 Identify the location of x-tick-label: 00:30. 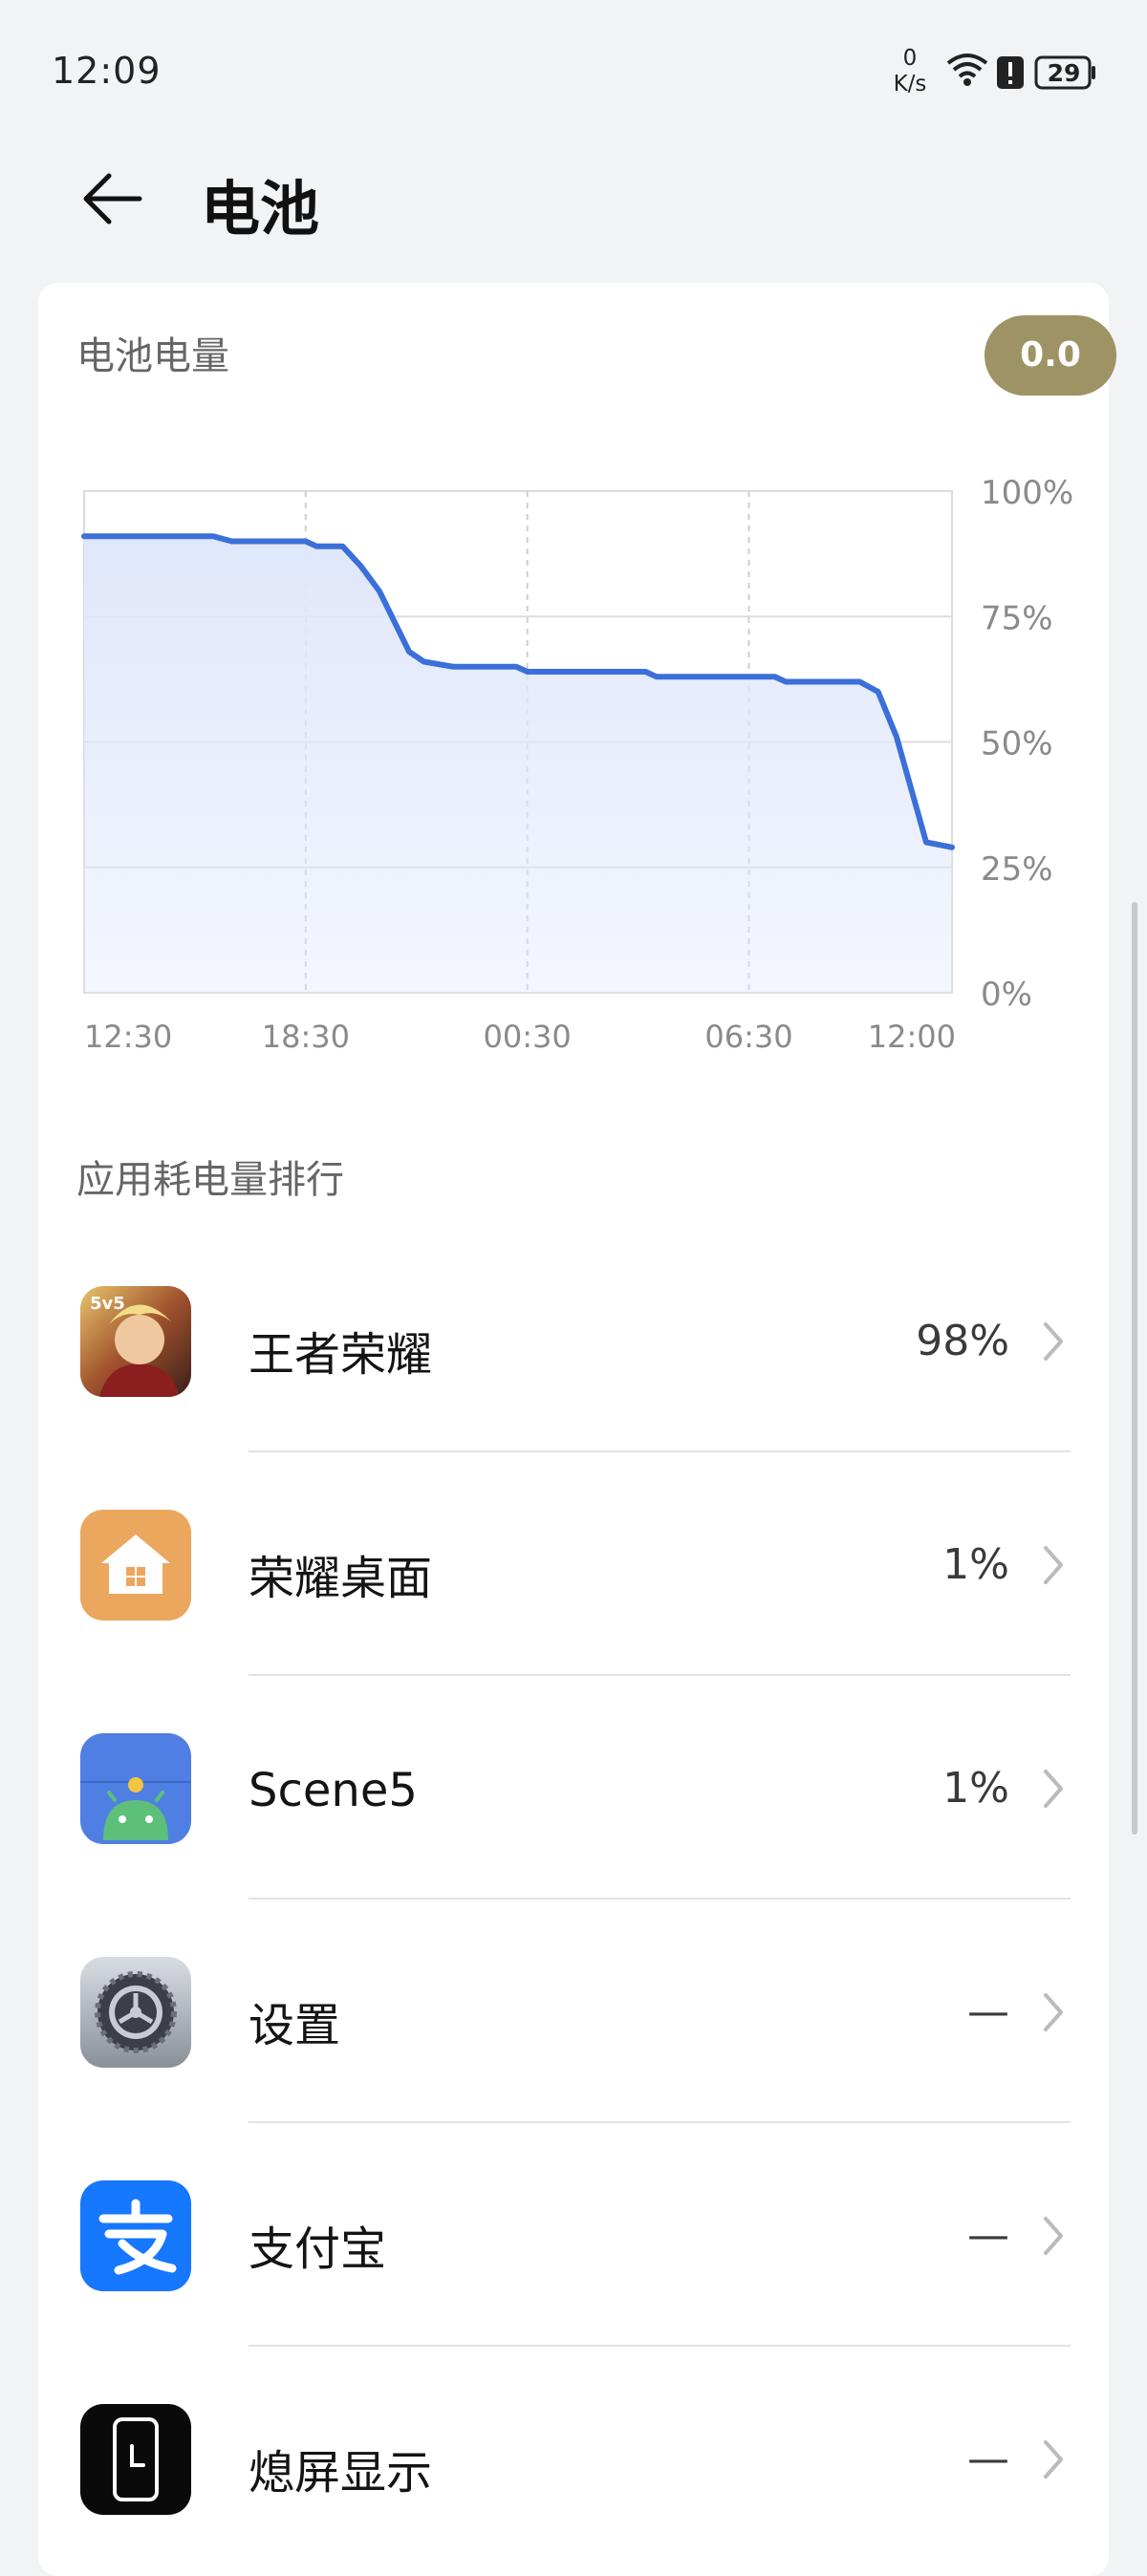
(528, 1037).